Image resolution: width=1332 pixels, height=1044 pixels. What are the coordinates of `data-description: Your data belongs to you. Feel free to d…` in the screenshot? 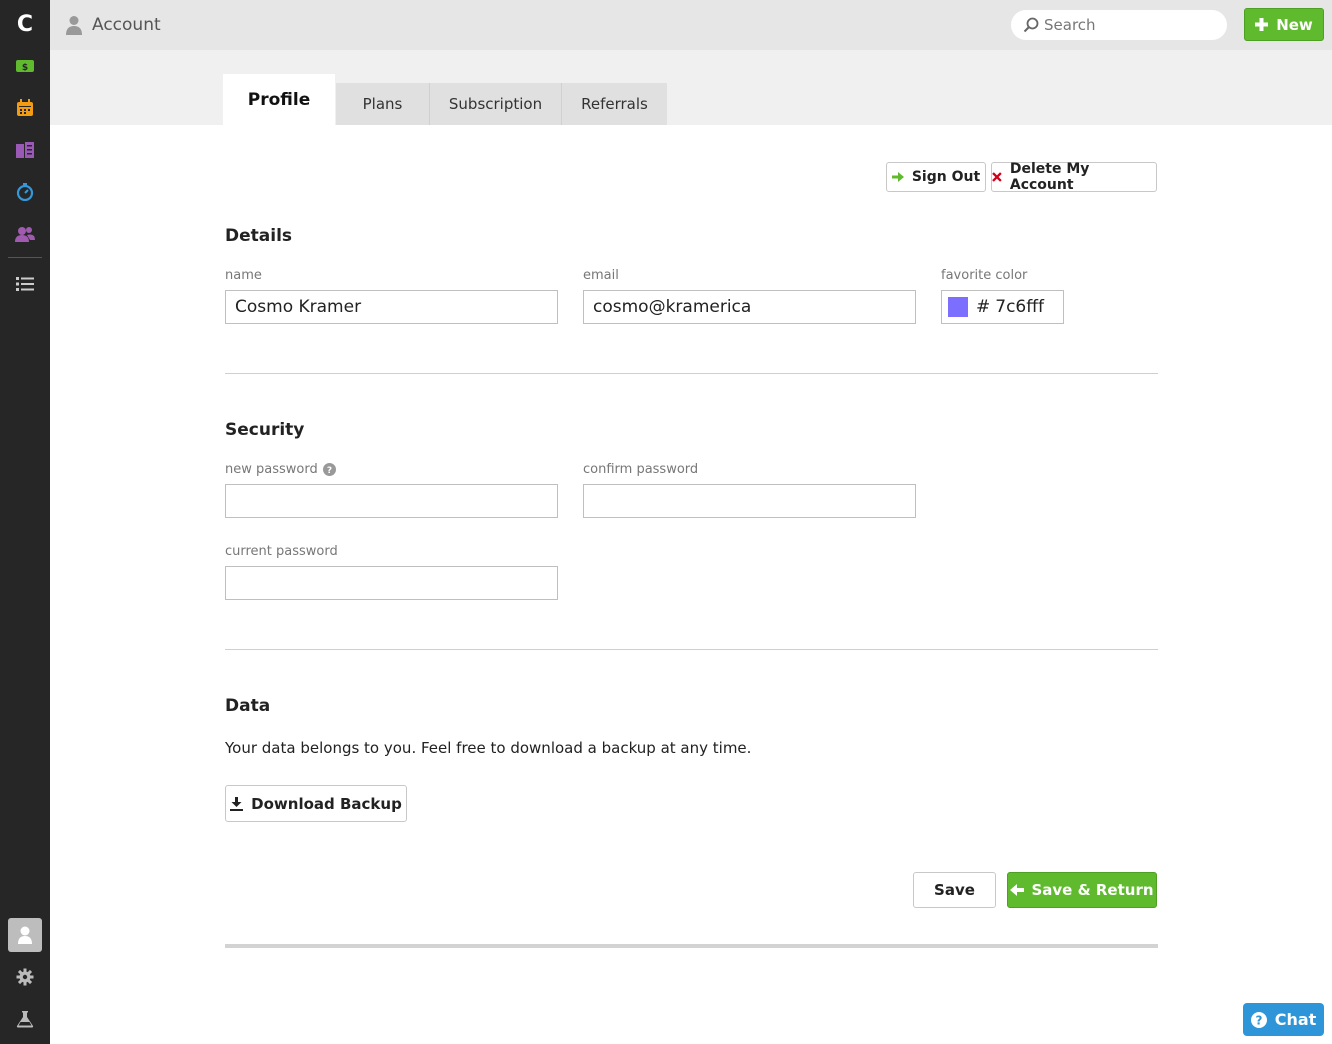 It's located at (488, 748).